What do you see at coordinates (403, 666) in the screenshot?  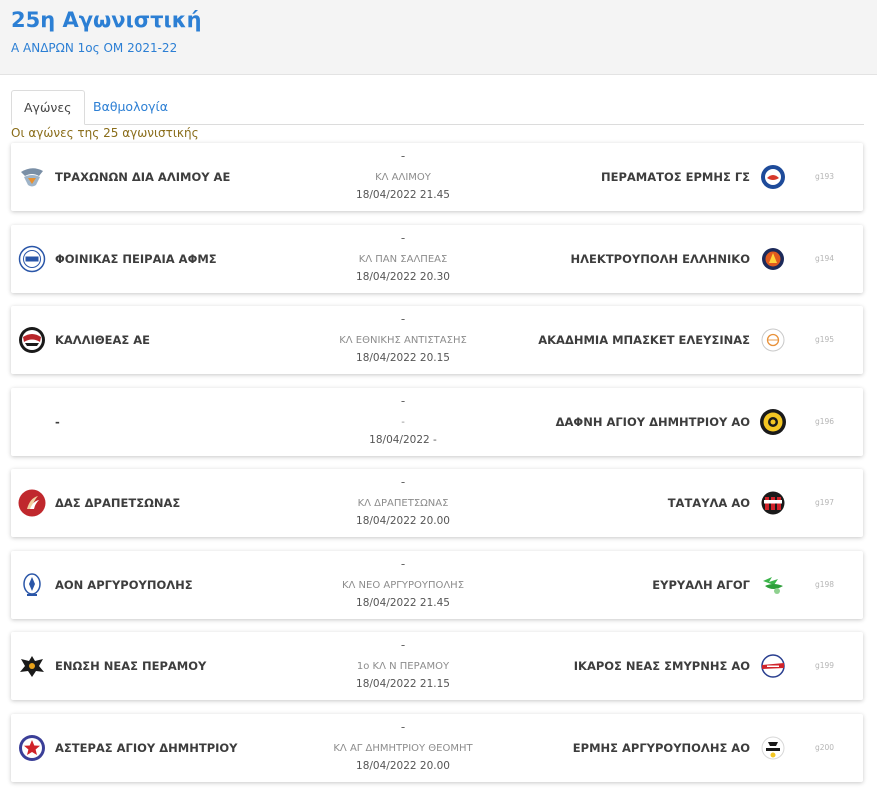 I see `match-venue: 1ο ΚΛ Ν ΠΕΡΑΜΟΥ` at bounding box center [403, 666].